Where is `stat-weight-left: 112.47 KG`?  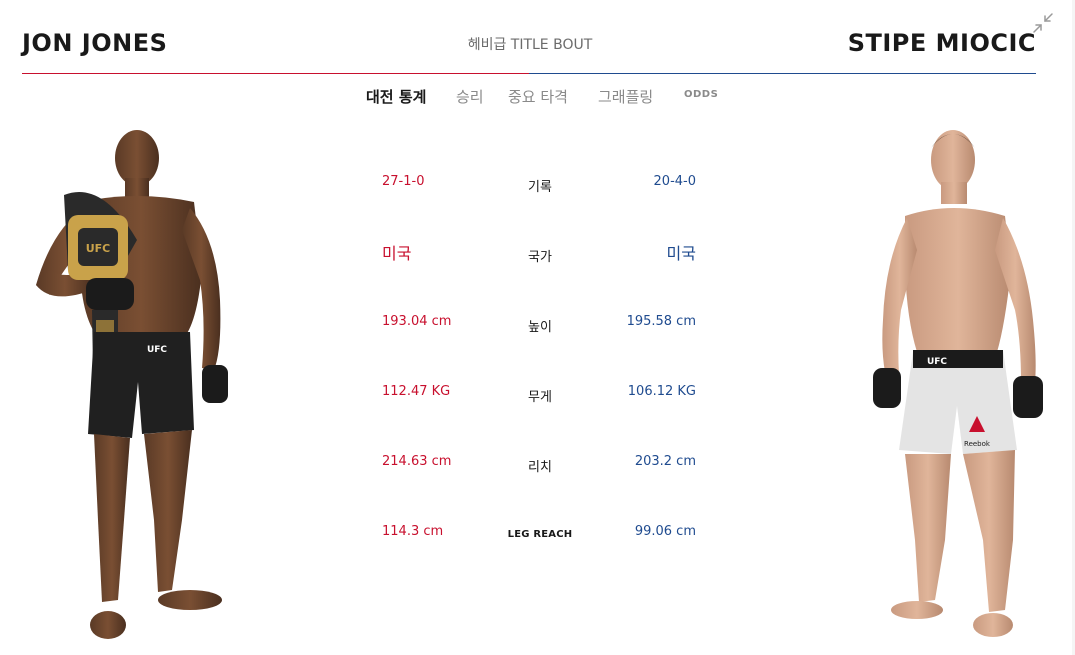 stat-weight-left: 112.47 KG is located at coordinates (416, 391).